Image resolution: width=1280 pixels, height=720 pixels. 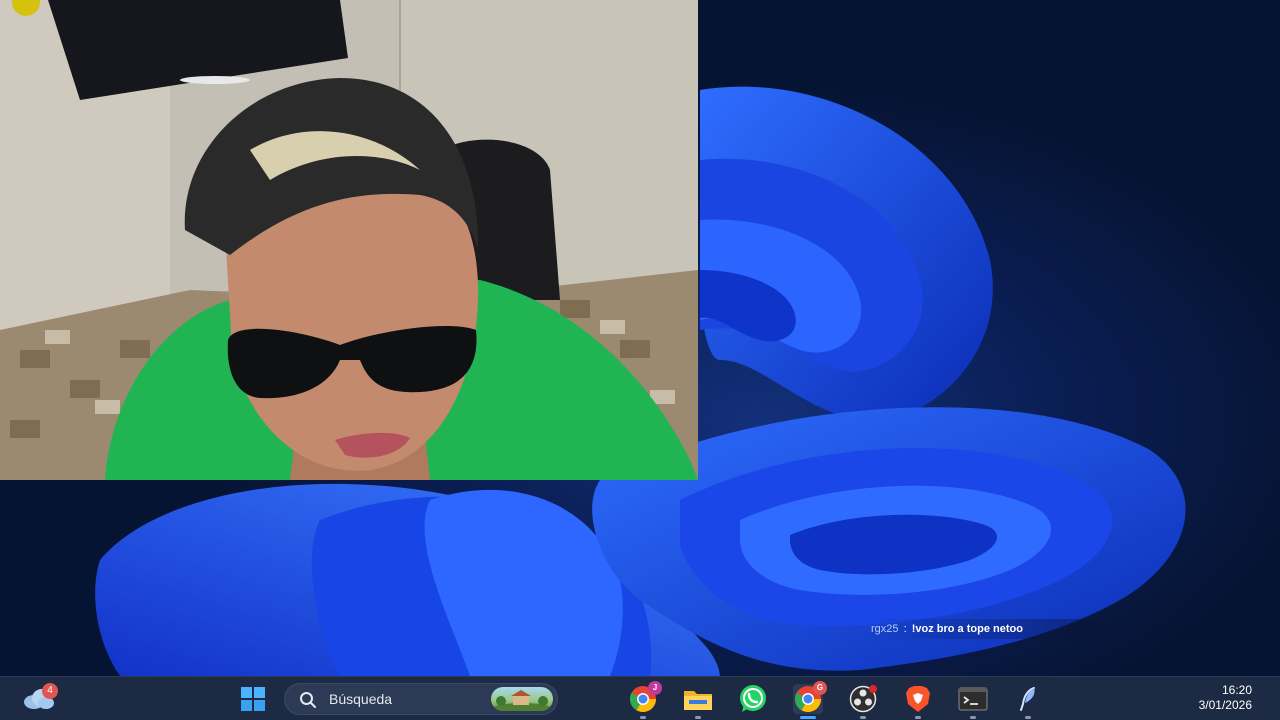 I want to click on clock-date: 3/01/2026, so click(x=1225, y=705).